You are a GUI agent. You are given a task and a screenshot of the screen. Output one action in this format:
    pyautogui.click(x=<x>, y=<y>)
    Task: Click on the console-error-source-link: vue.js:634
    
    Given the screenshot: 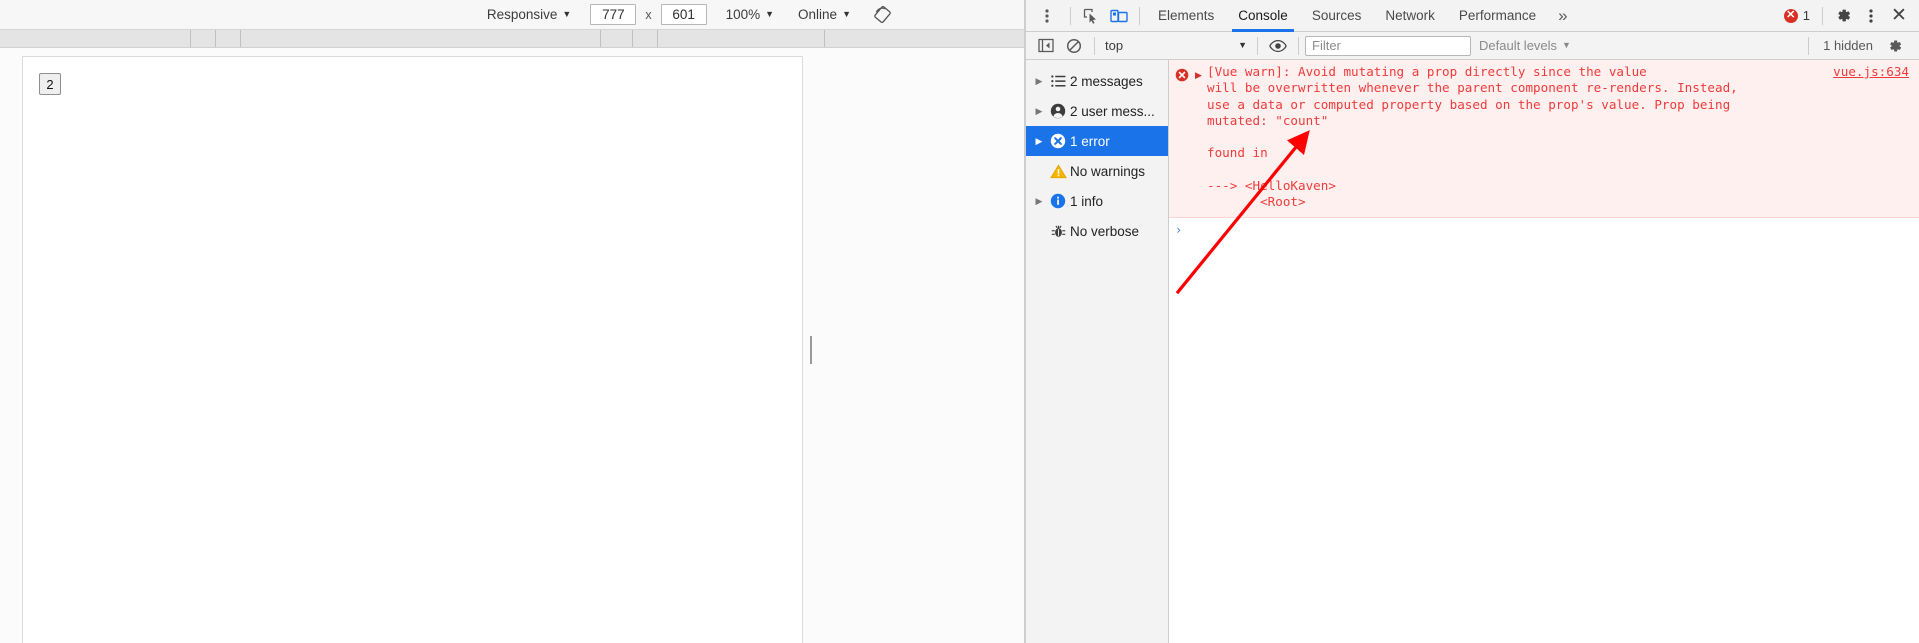 What is the action you would take?
    pyautogui.click(x=1876, y=71)
    